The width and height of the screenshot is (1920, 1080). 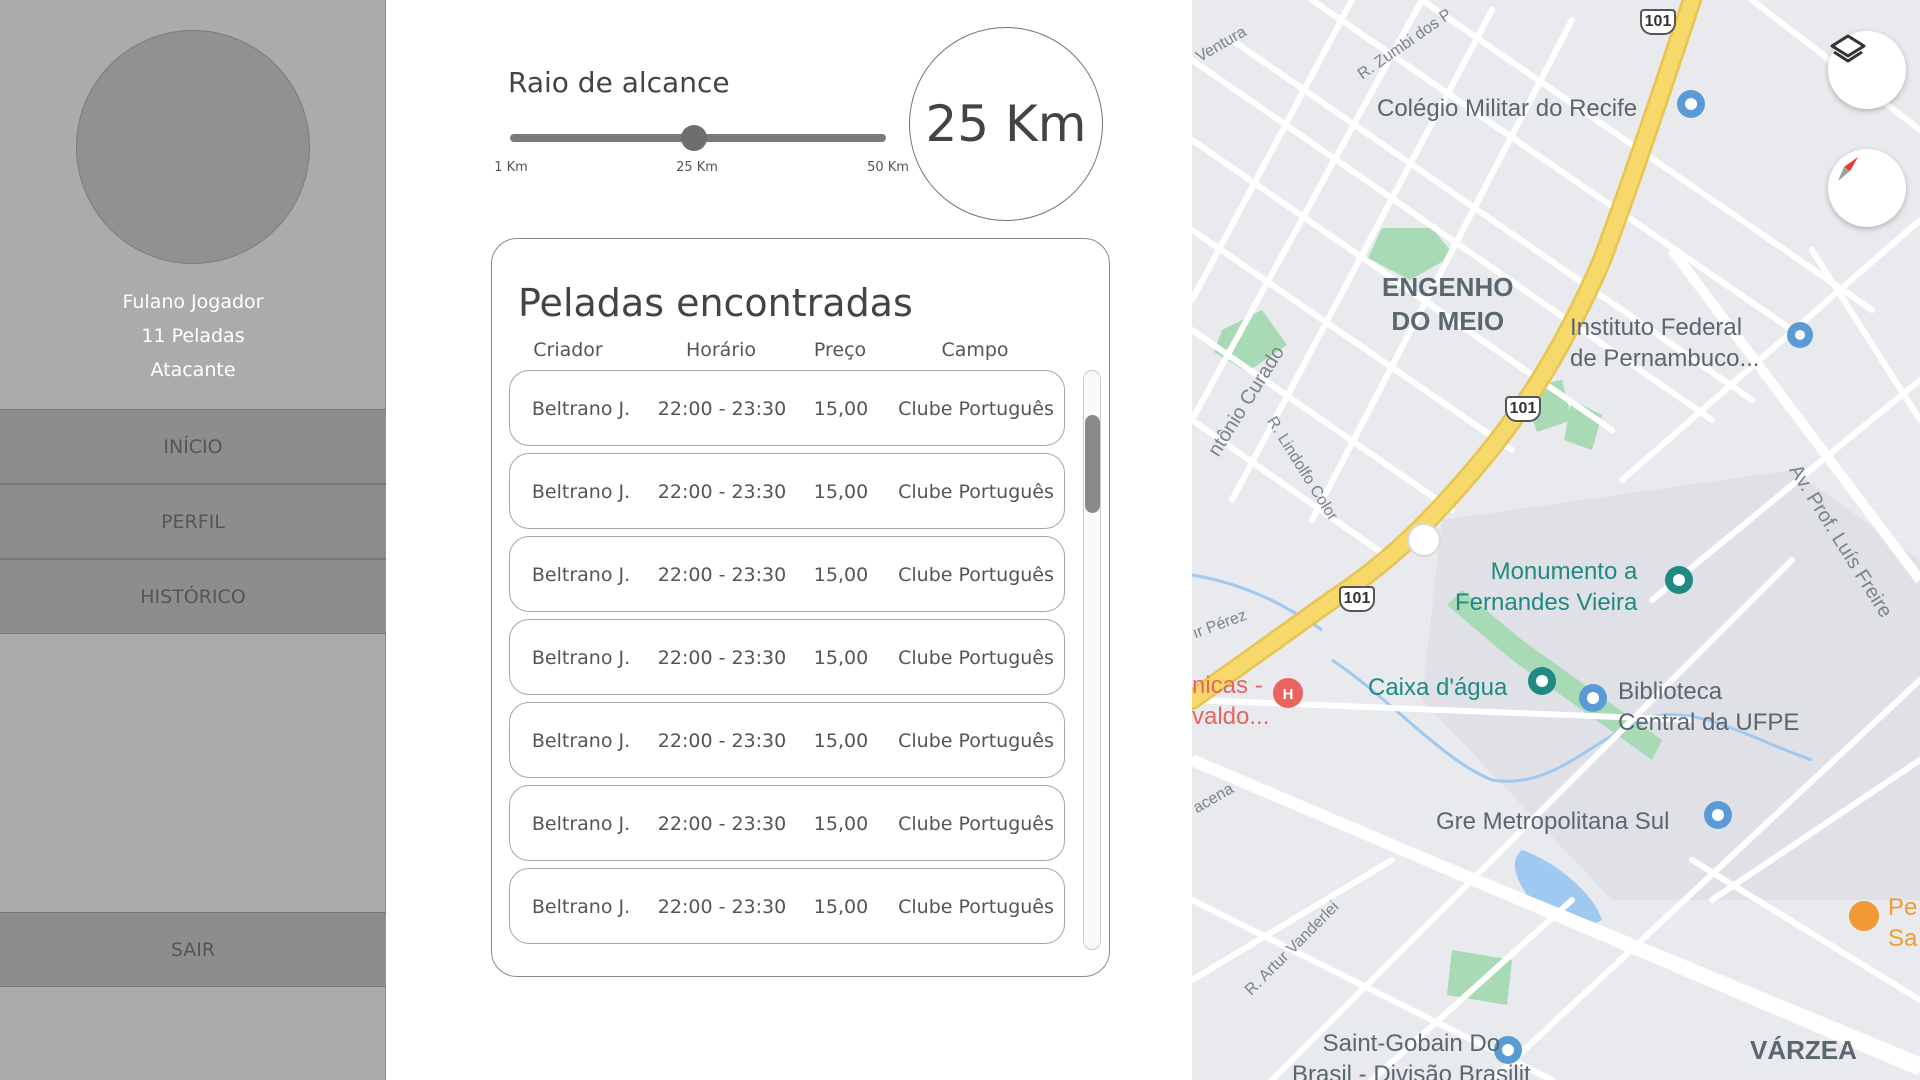 I want to click on results-title: Peladas encontradas, so click(x=715, y=303).